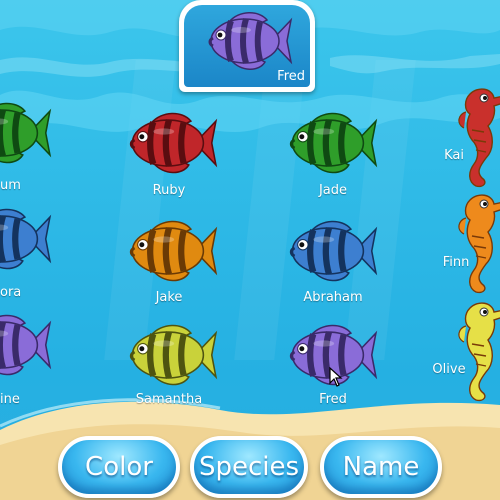 Image resolution: width=500 pixels, height=500 pixels. Describe the element at coordinates (10, 185) in the screenshot. I see `fish-label-left-green: um` at that location.